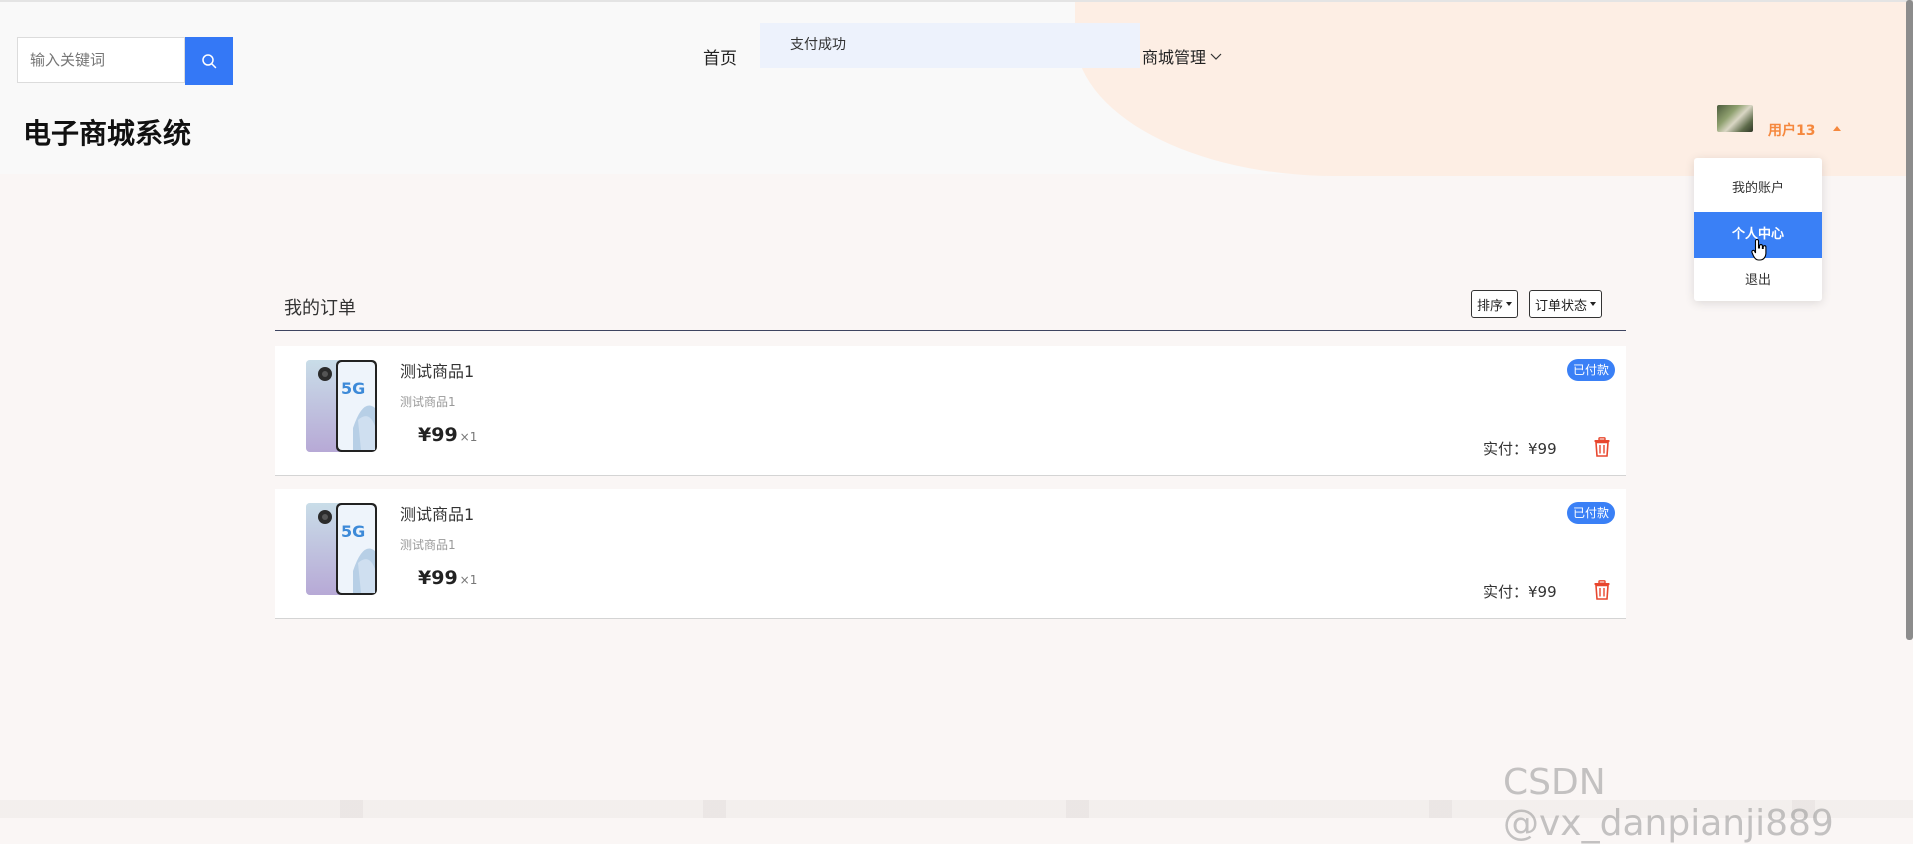 The image size is (1913, 844). I want to click on caret-up-icon, so click(1837, 128).